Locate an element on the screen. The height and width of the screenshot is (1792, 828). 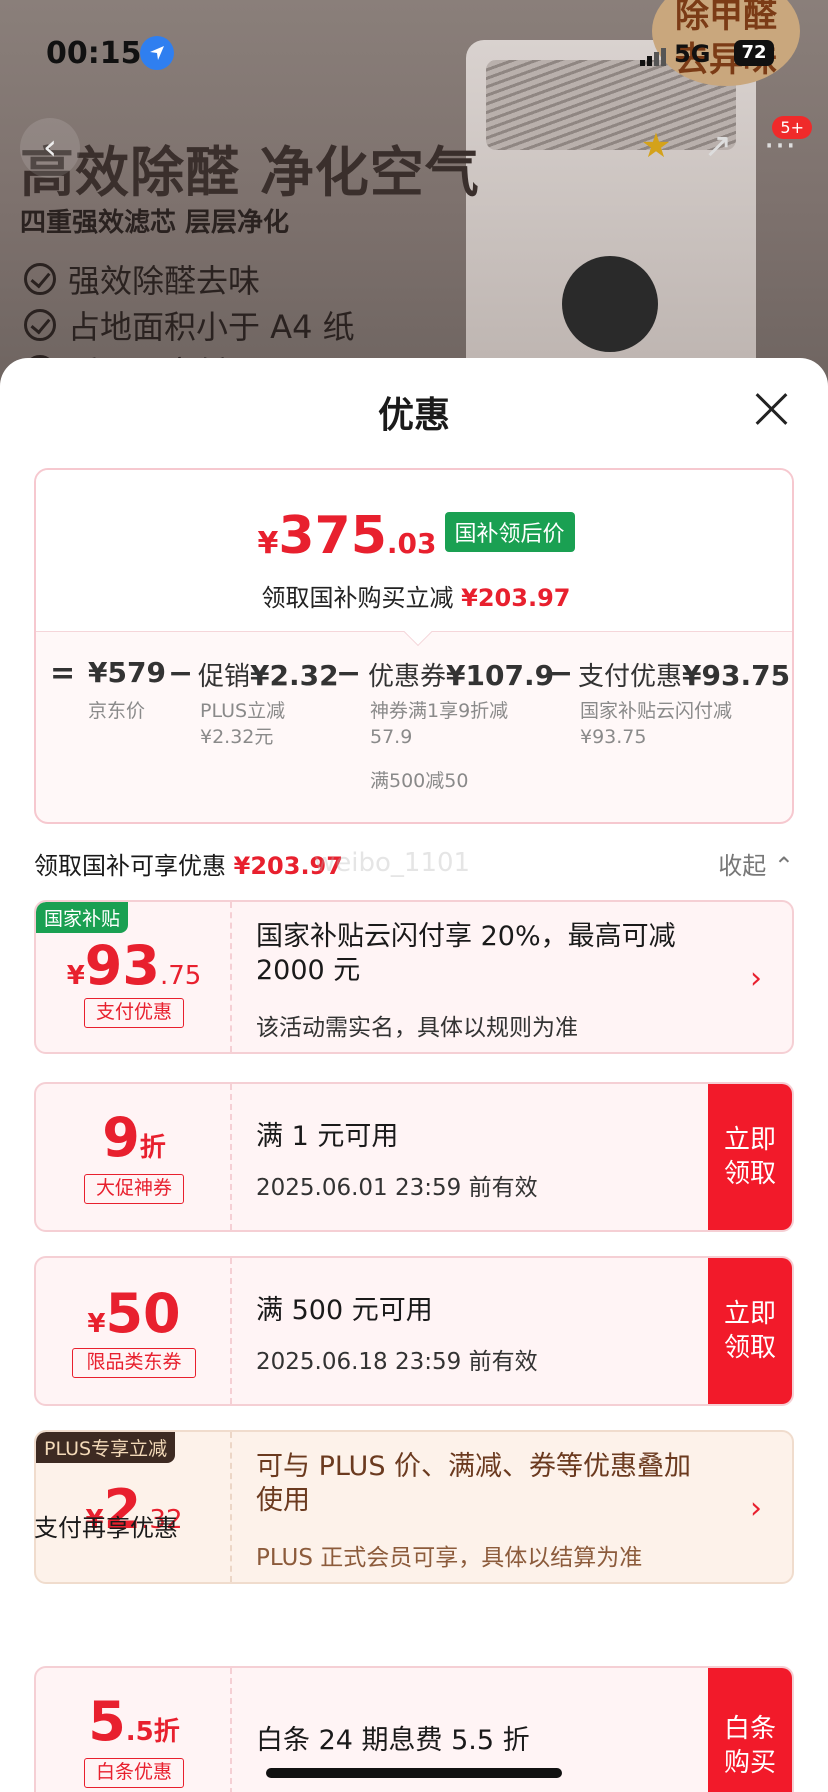
coupon-info: 满 500 元可用 2025.06.18 23:59 前有效 is located at coordinates (476, 1331).